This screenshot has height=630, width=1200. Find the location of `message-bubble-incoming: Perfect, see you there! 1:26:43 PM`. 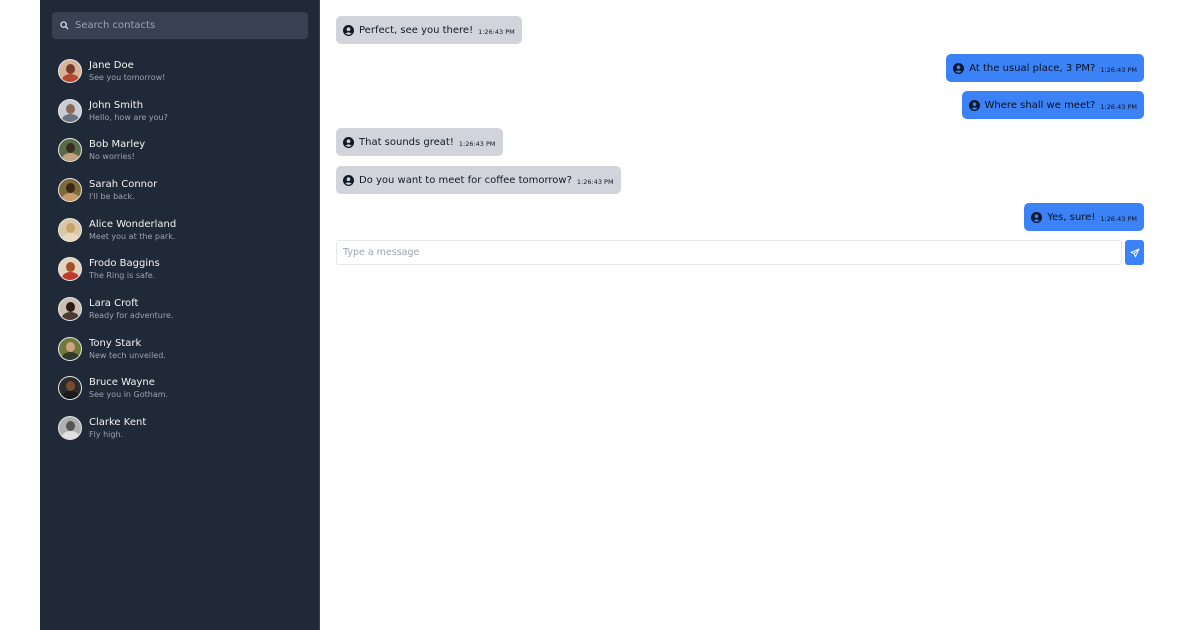

message-bubble-incoming: Perfect, see you there! 1:26:43 PM is located at coordinates (429, 30).